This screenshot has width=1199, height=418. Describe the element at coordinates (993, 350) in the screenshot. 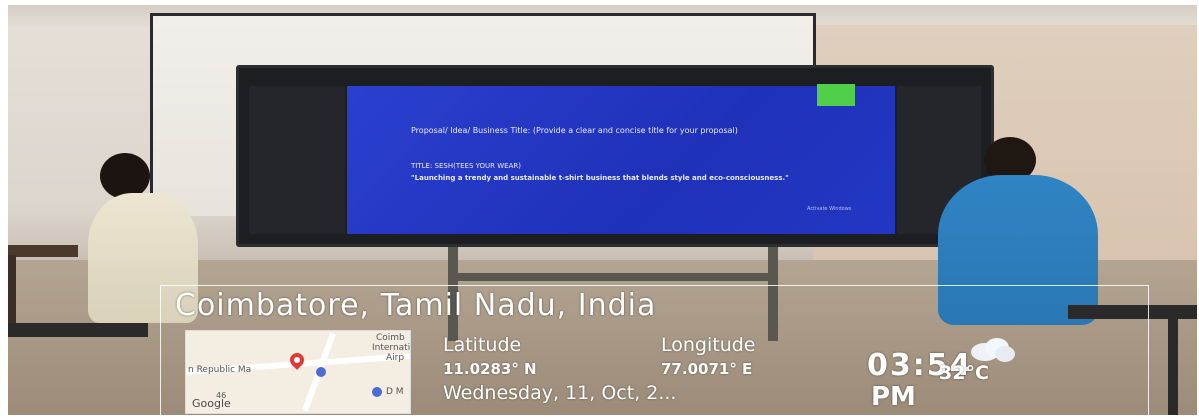

I see `cloud-icon` at that location.